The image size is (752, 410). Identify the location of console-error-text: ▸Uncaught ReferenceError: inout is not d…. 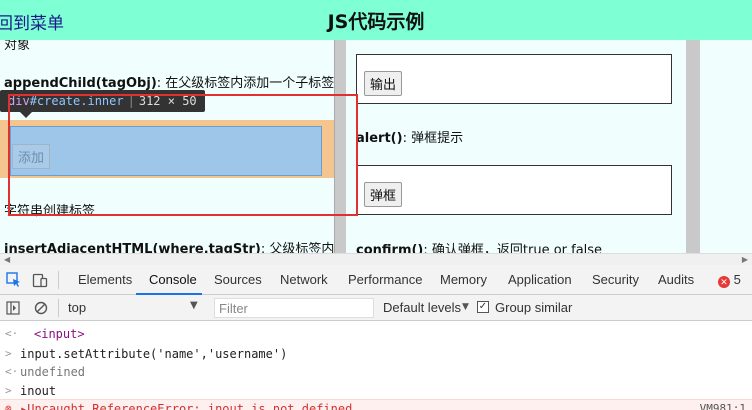
(186, 406).